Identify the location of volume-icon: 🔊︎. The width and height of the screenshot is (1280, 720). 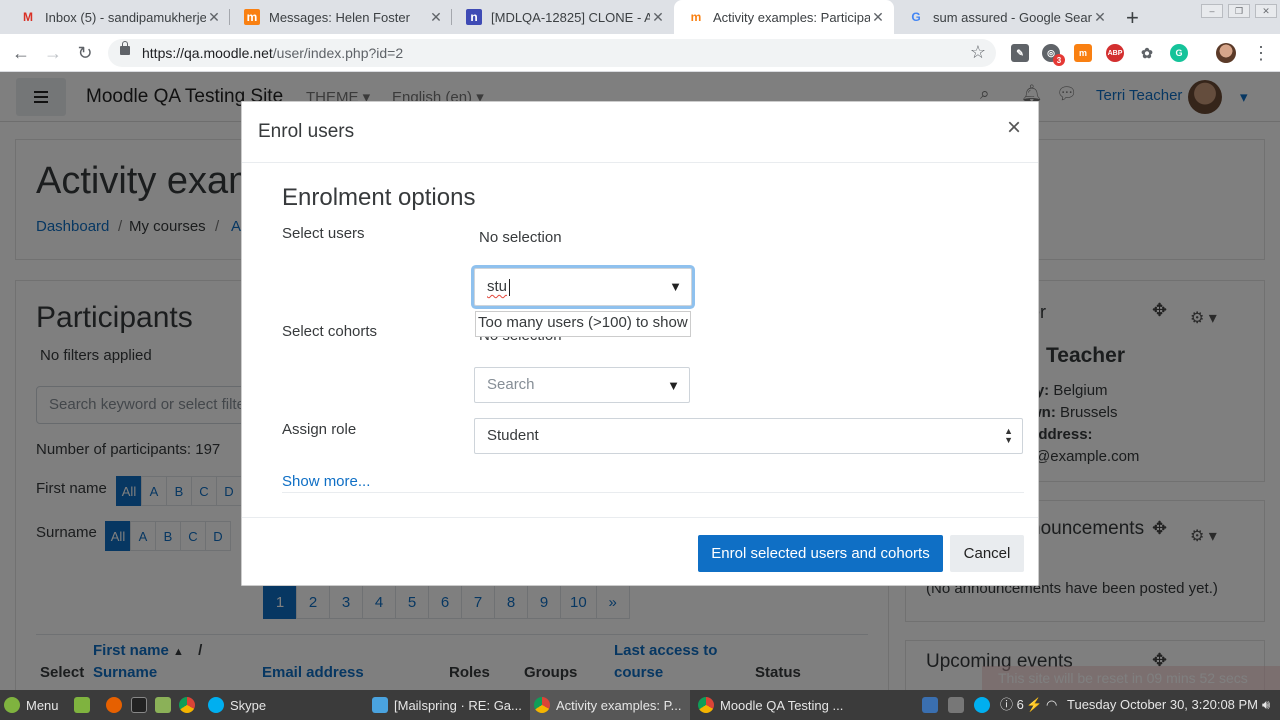
(1266, 705).